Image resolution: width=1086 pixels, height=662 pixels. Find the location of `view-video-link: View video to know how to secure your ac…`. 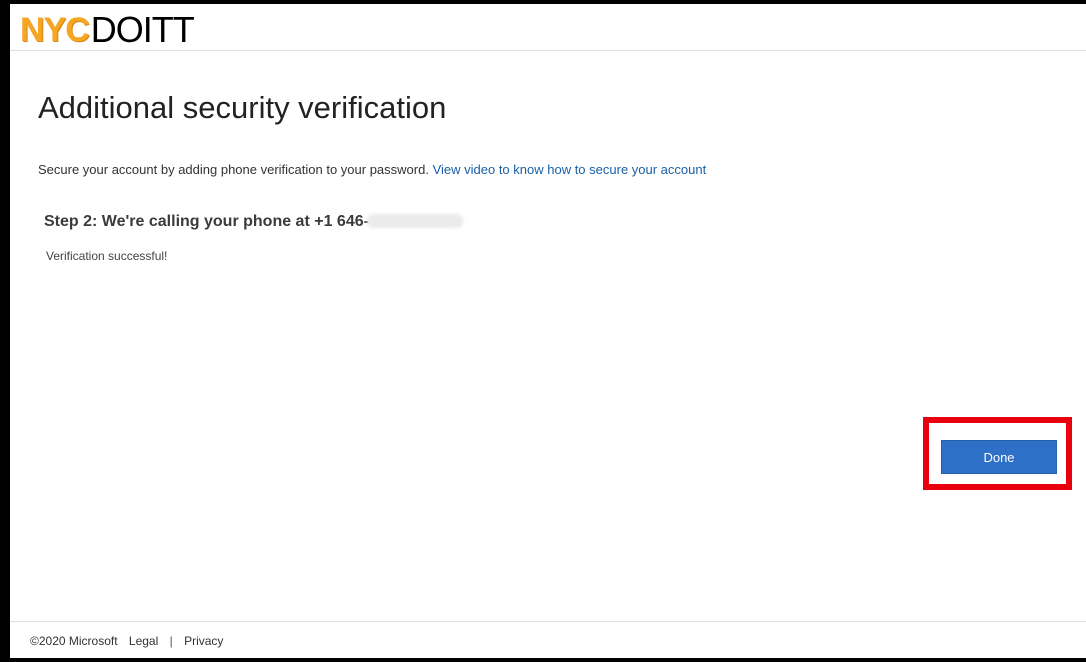

view-video-link: View video to know how to secure your ac… is located at coordinates (570, 169).